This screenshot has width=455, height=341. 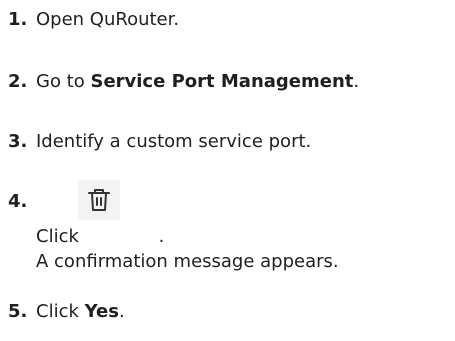 I want to click on step-5-text: Click Yes., so click(x=80, y=312).